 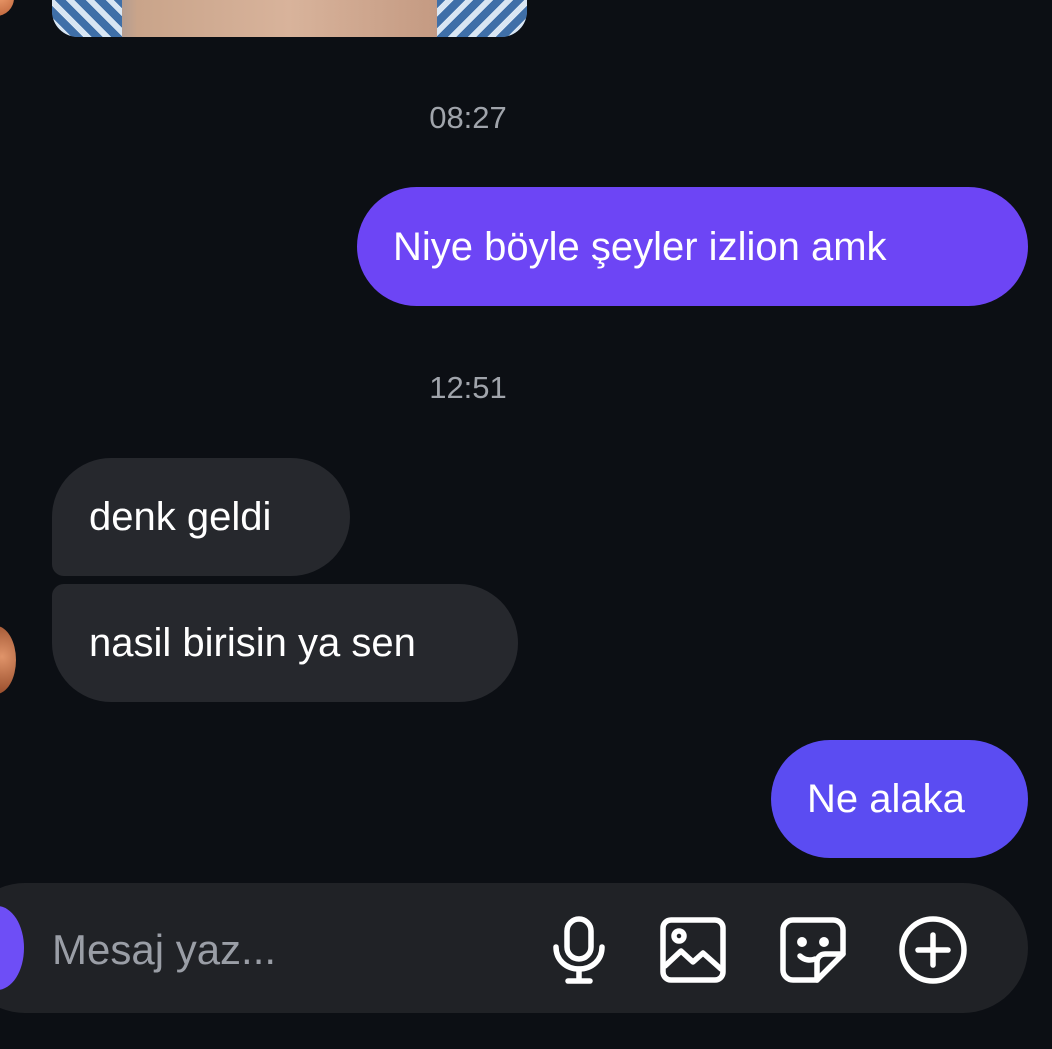 What do you see at coordinates (282, 950) in the screenshot?
I see `message-input` at bounding box center [282, 950].